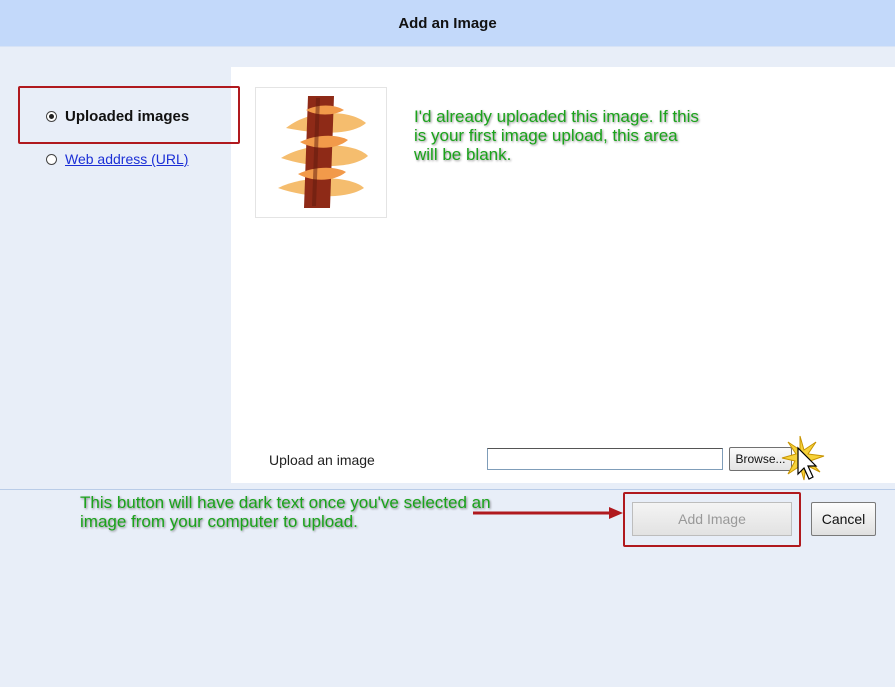 The image size is (895, 687). I want to click on source-option-url: Web address (URL), so click(117, 159).